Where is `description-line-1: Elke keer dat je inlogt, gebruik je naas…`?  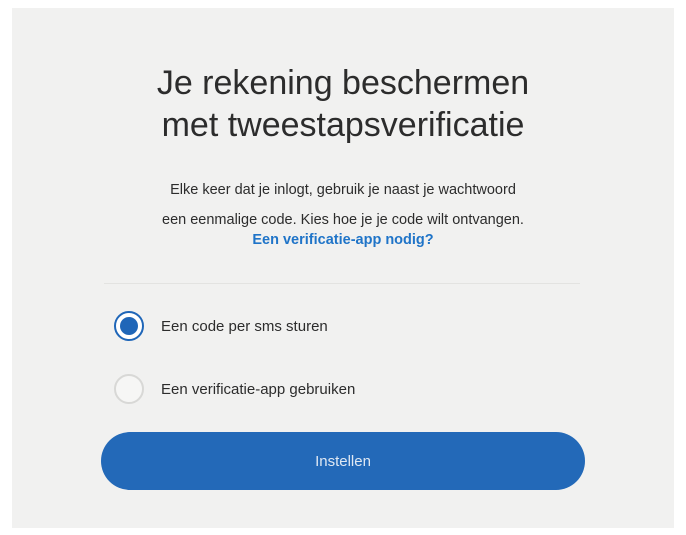
description-line-1: Elke keer dat je inlogt, gebruik je naas… is located at coordinates (343, 190).